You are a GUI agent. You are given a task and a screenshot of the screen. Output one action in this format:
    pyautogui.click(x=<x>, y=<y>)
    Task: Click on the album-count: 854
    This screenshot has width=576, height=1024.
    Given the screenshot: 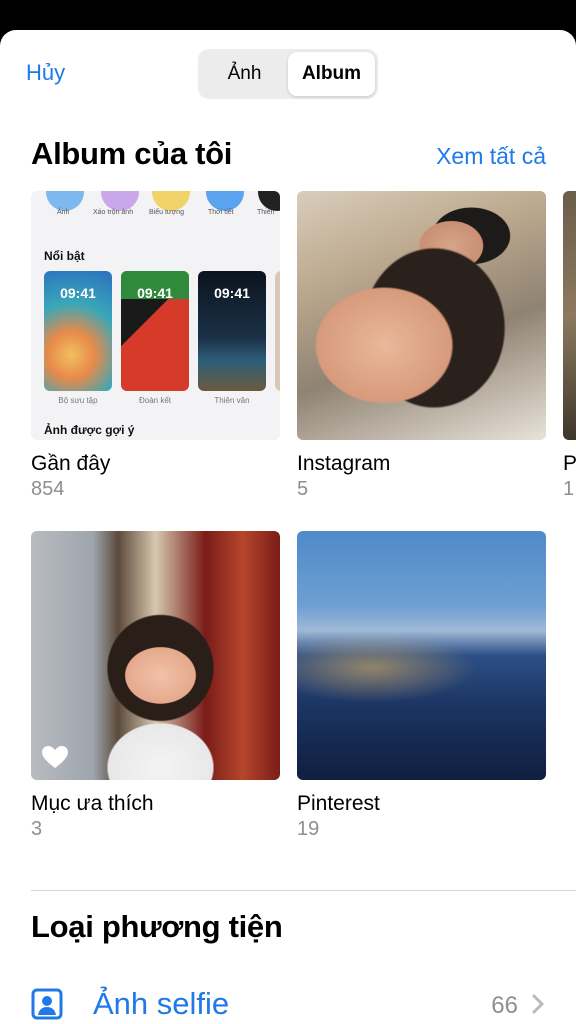 What is the action you would take?
    pyautogui.click(x=48, y=489)
    